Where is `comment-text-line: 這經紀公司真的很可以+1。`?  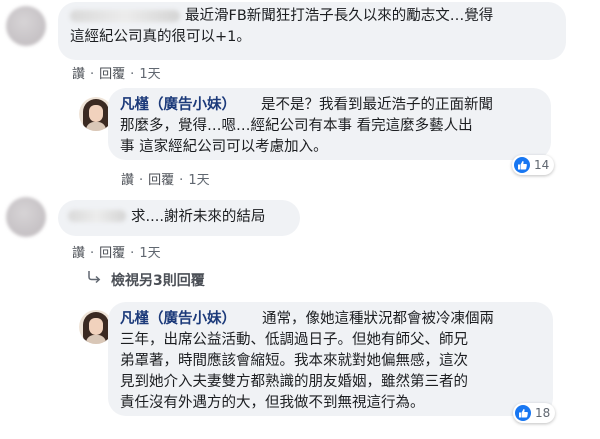 comment-text-line: 這經紀公司真的很可以+1。 is located at coordinates (160, 37).